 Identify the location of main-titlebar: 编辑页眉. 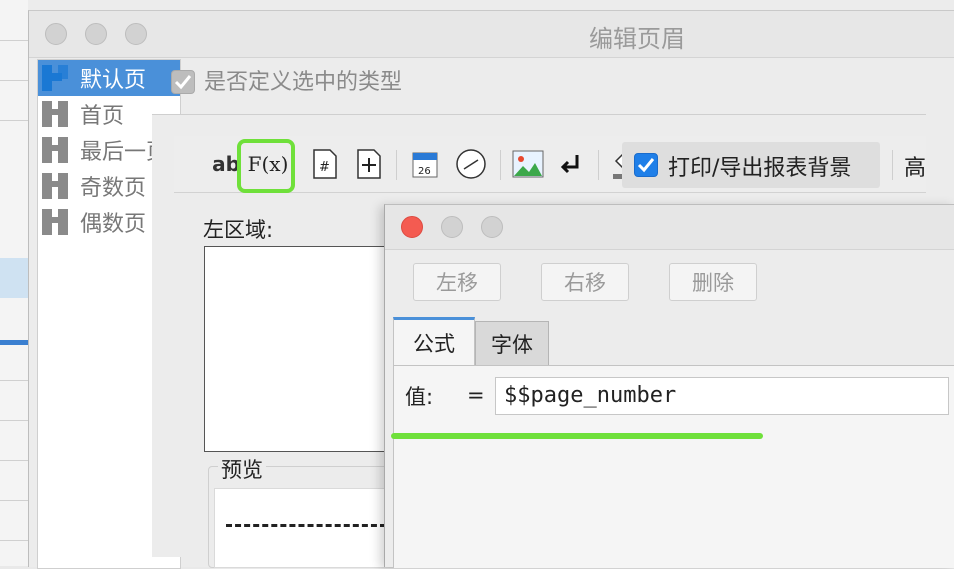
(491, 34).